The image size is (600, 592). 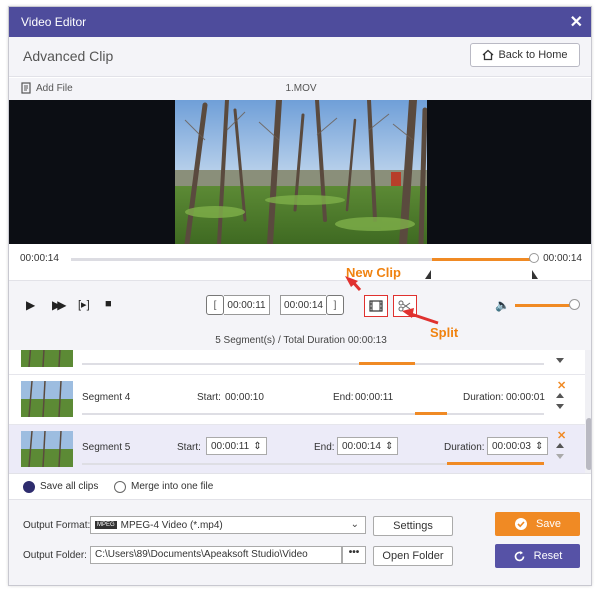 I want to click on save-button: Save, so click(x=537, y=524).